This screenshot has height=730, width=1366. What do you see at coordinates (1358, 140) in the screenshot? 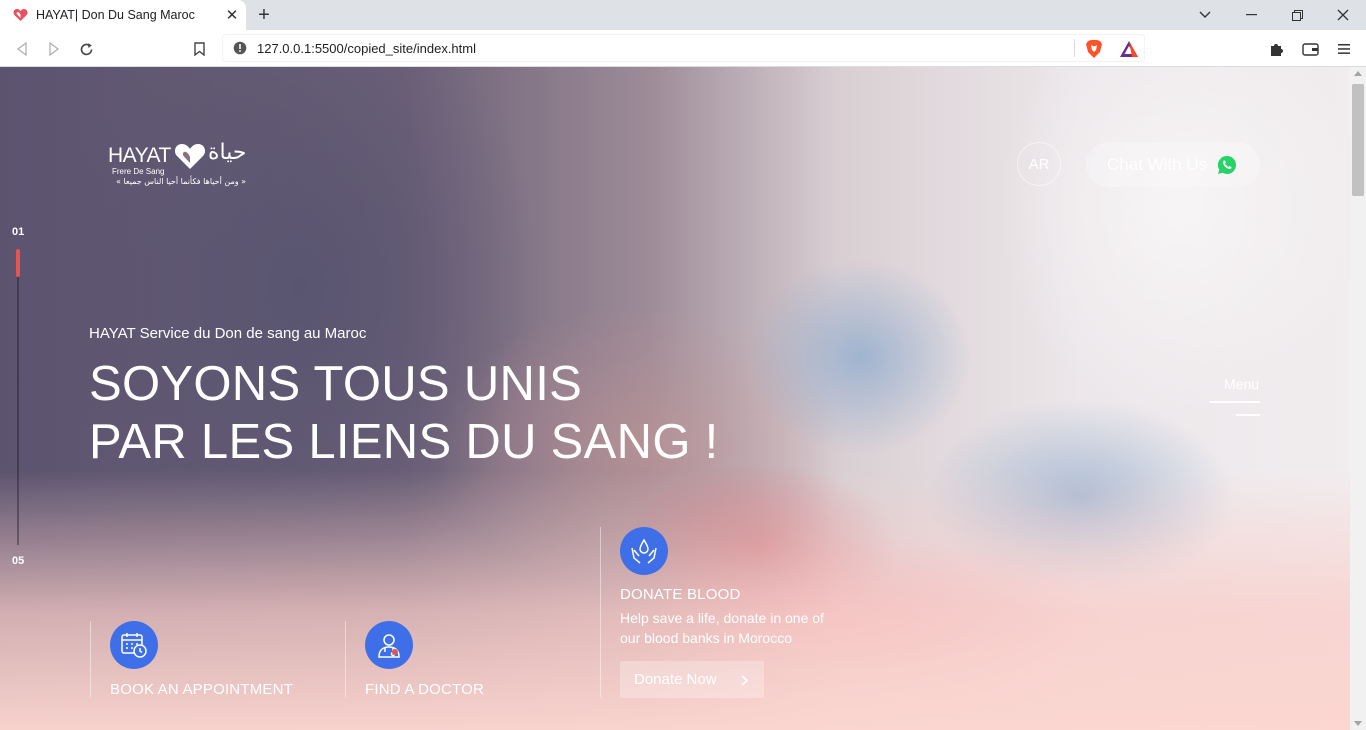
I see `scrollbar-thumb` at bounding box center [1358, 140].